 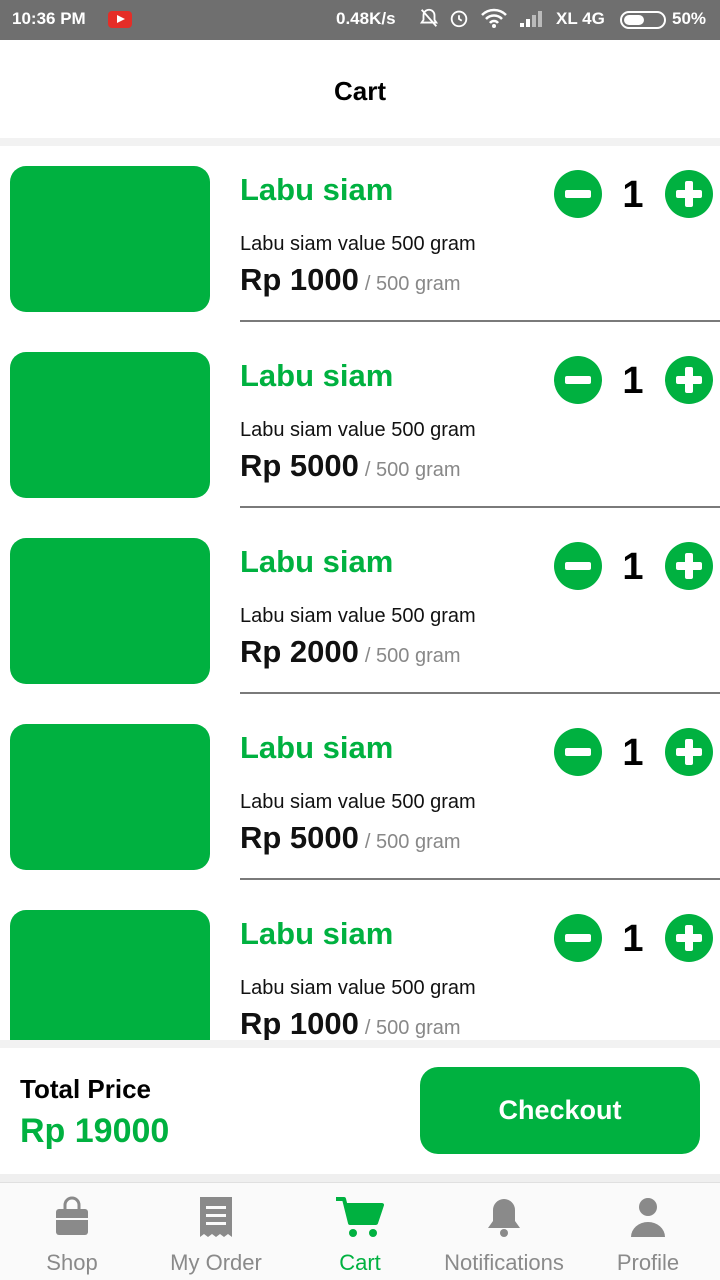 I want to click on bottom-navigation: Shop My Order Cart Notifications Profile, so click(x=360, y=1231).